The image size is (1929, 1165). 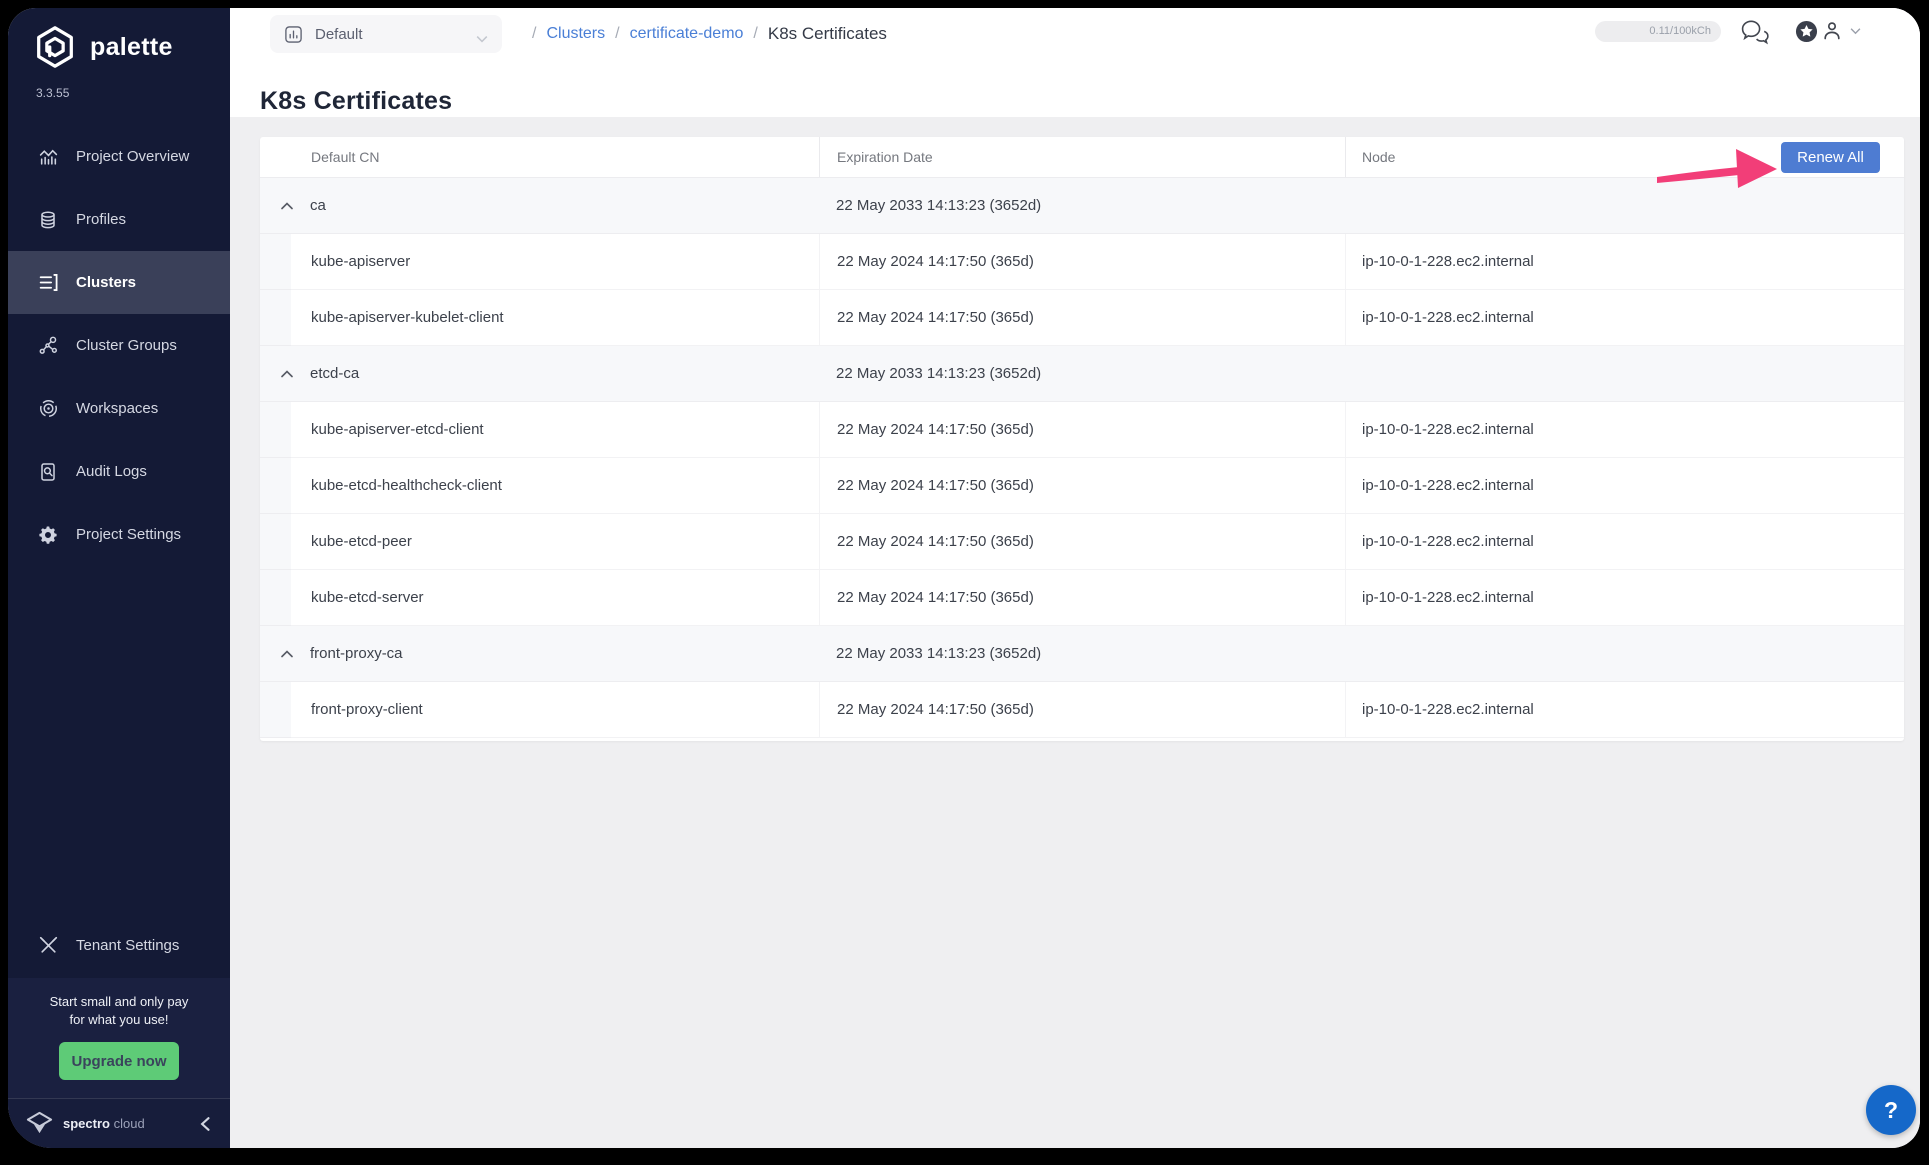 What do you see at coordinates (119, 1001) in the screenshot?
I see `promo-text-line1: Start small and only pay` at bounding box center [119, 1001].